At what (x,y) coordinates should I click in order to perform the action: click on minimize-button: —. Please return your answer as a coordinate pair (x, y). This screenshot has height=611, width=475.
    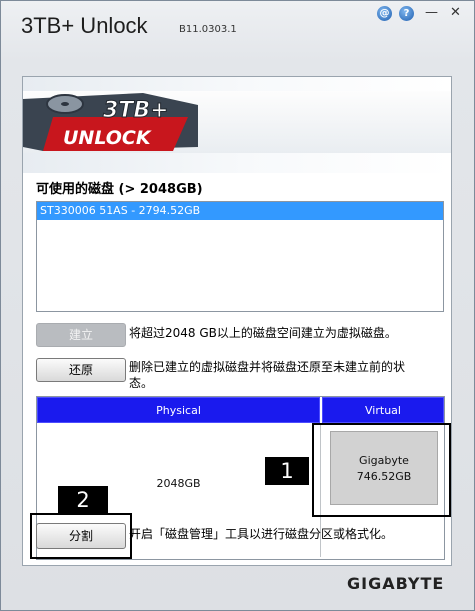
    Looking at the image, I should click on (431, 13).